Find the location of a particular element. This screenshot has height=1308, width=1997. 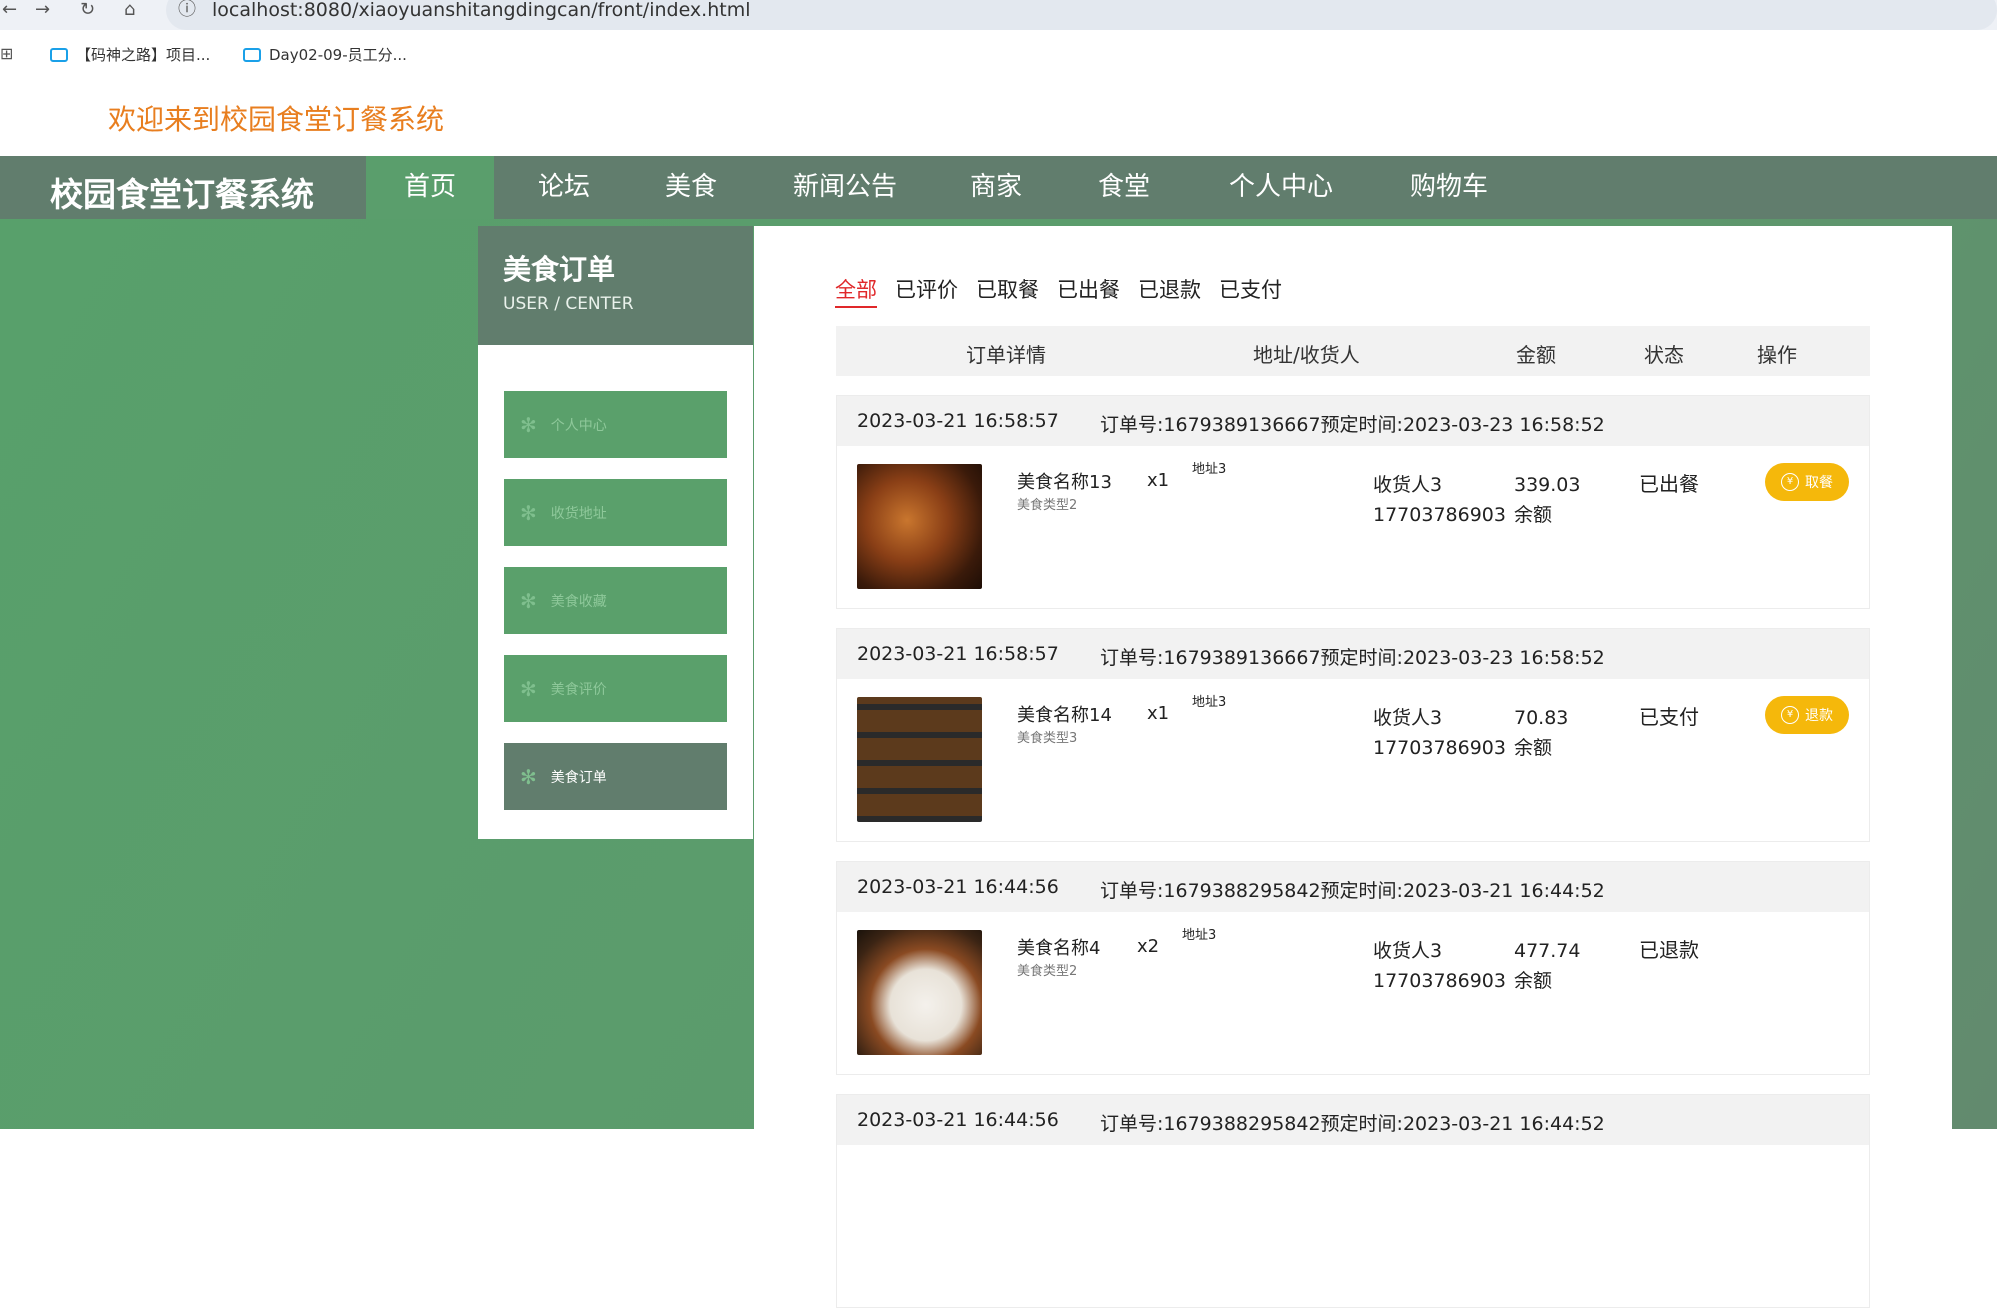

back-icon: ← is located at coordinates (9, 15).